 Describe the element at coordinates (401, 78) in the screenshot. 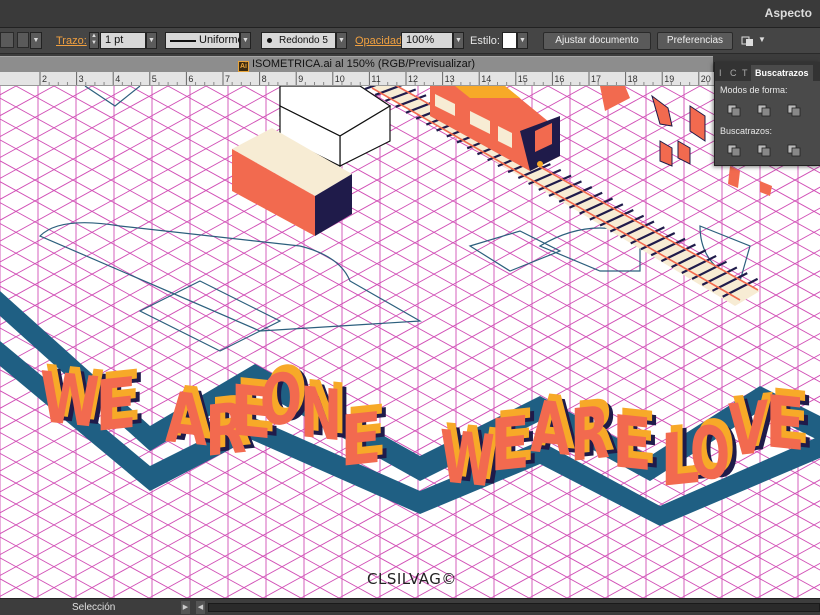

I see `ruler-ticks: 23456789101112131415161718192021` at that location.